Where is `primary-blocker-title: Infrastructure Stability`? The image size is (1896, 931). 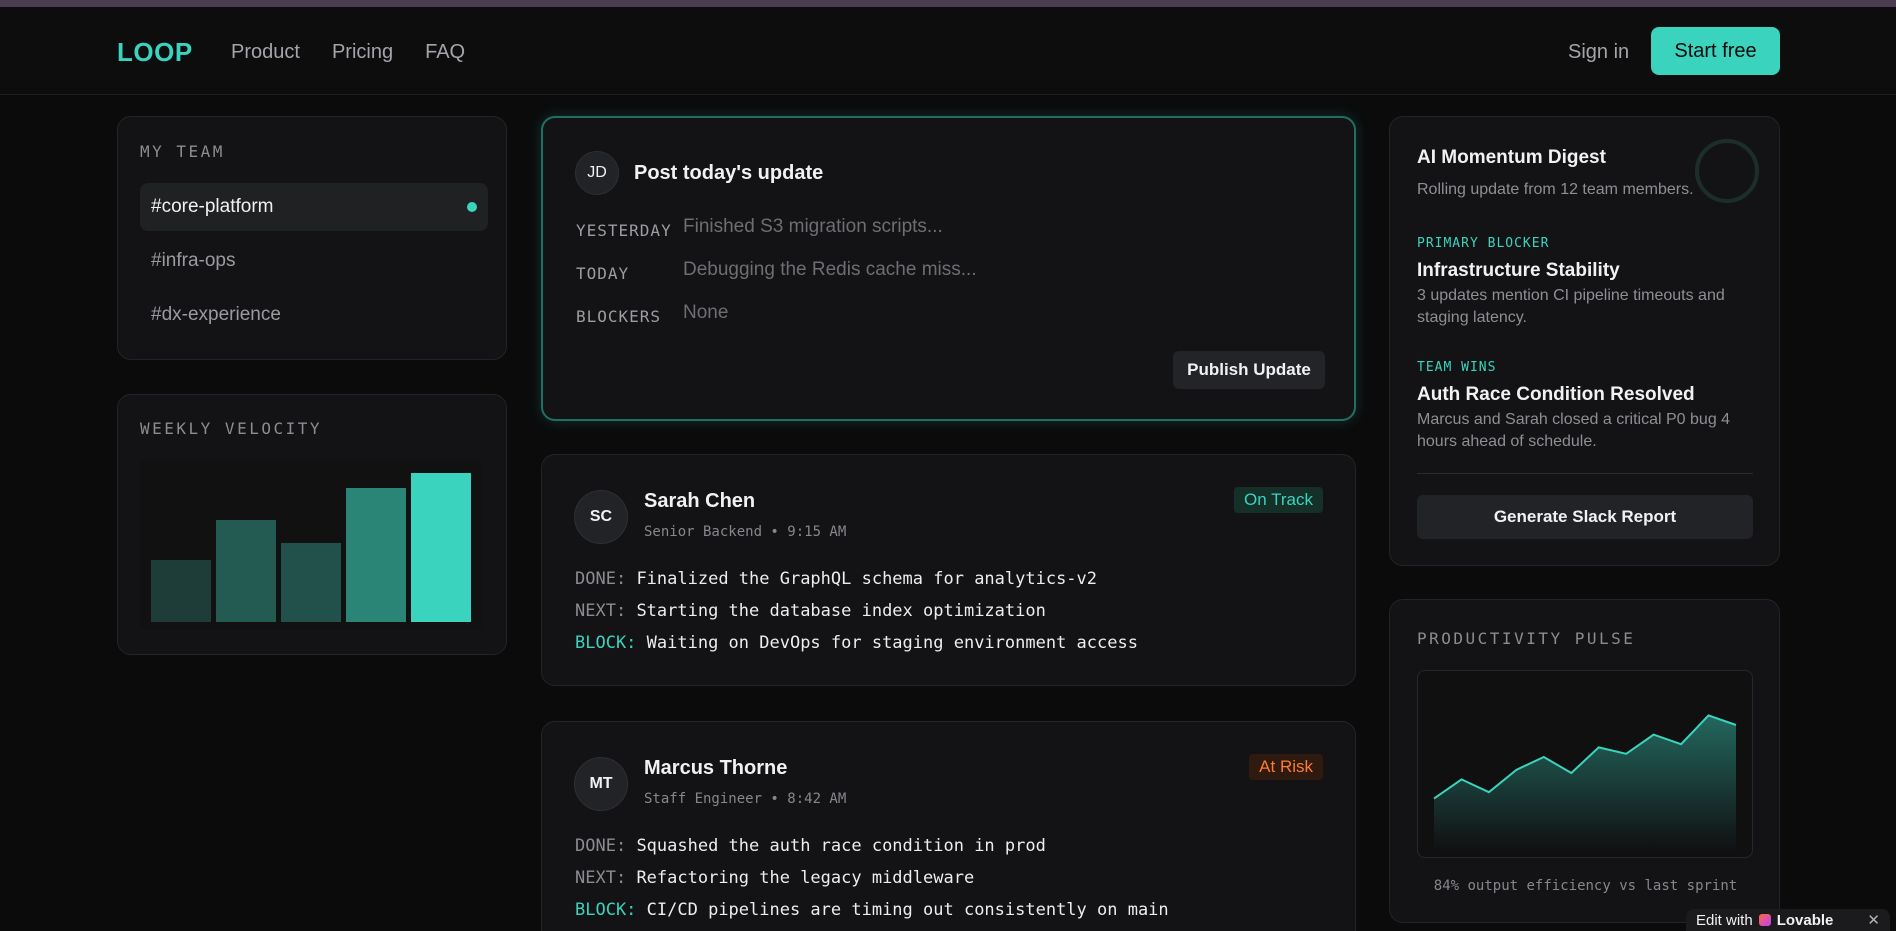 primary-blocker-title: Infrastructure Stability is located at coordinates (1518, 270).